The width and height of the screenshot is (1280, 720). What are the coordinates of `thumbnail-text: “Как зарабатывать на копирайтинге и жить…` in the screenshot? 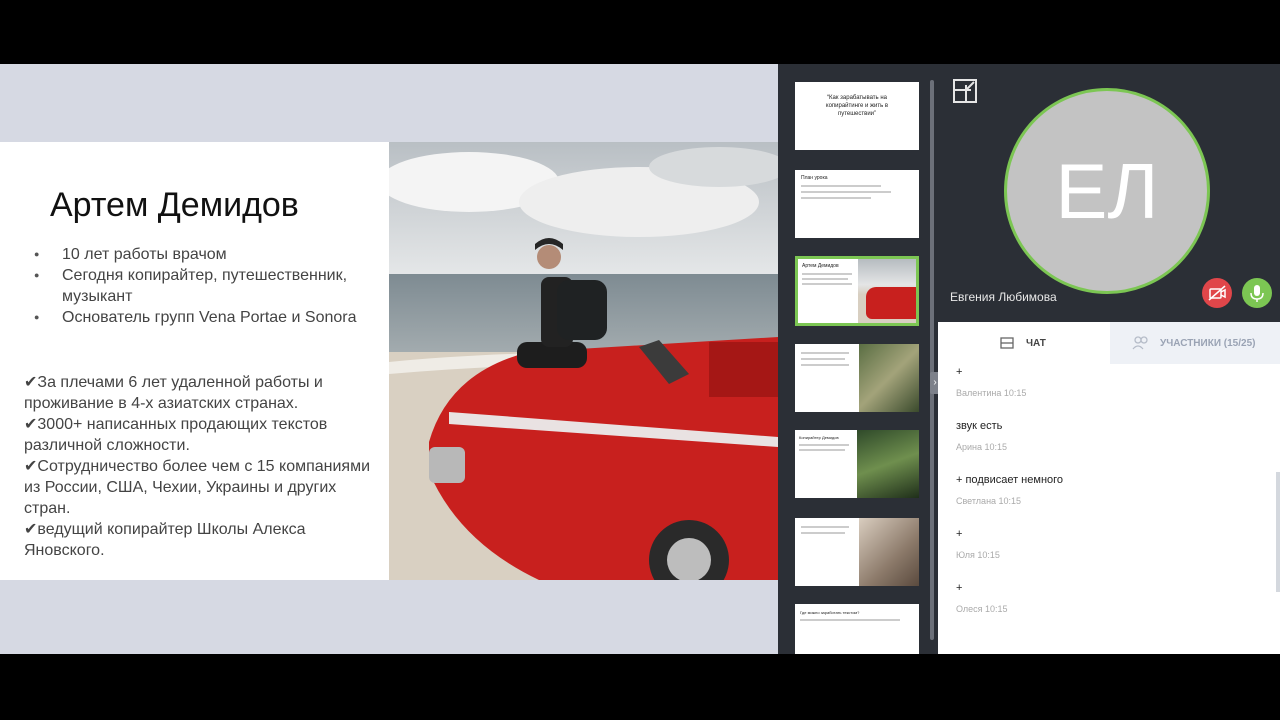 It's located at (857, 106).